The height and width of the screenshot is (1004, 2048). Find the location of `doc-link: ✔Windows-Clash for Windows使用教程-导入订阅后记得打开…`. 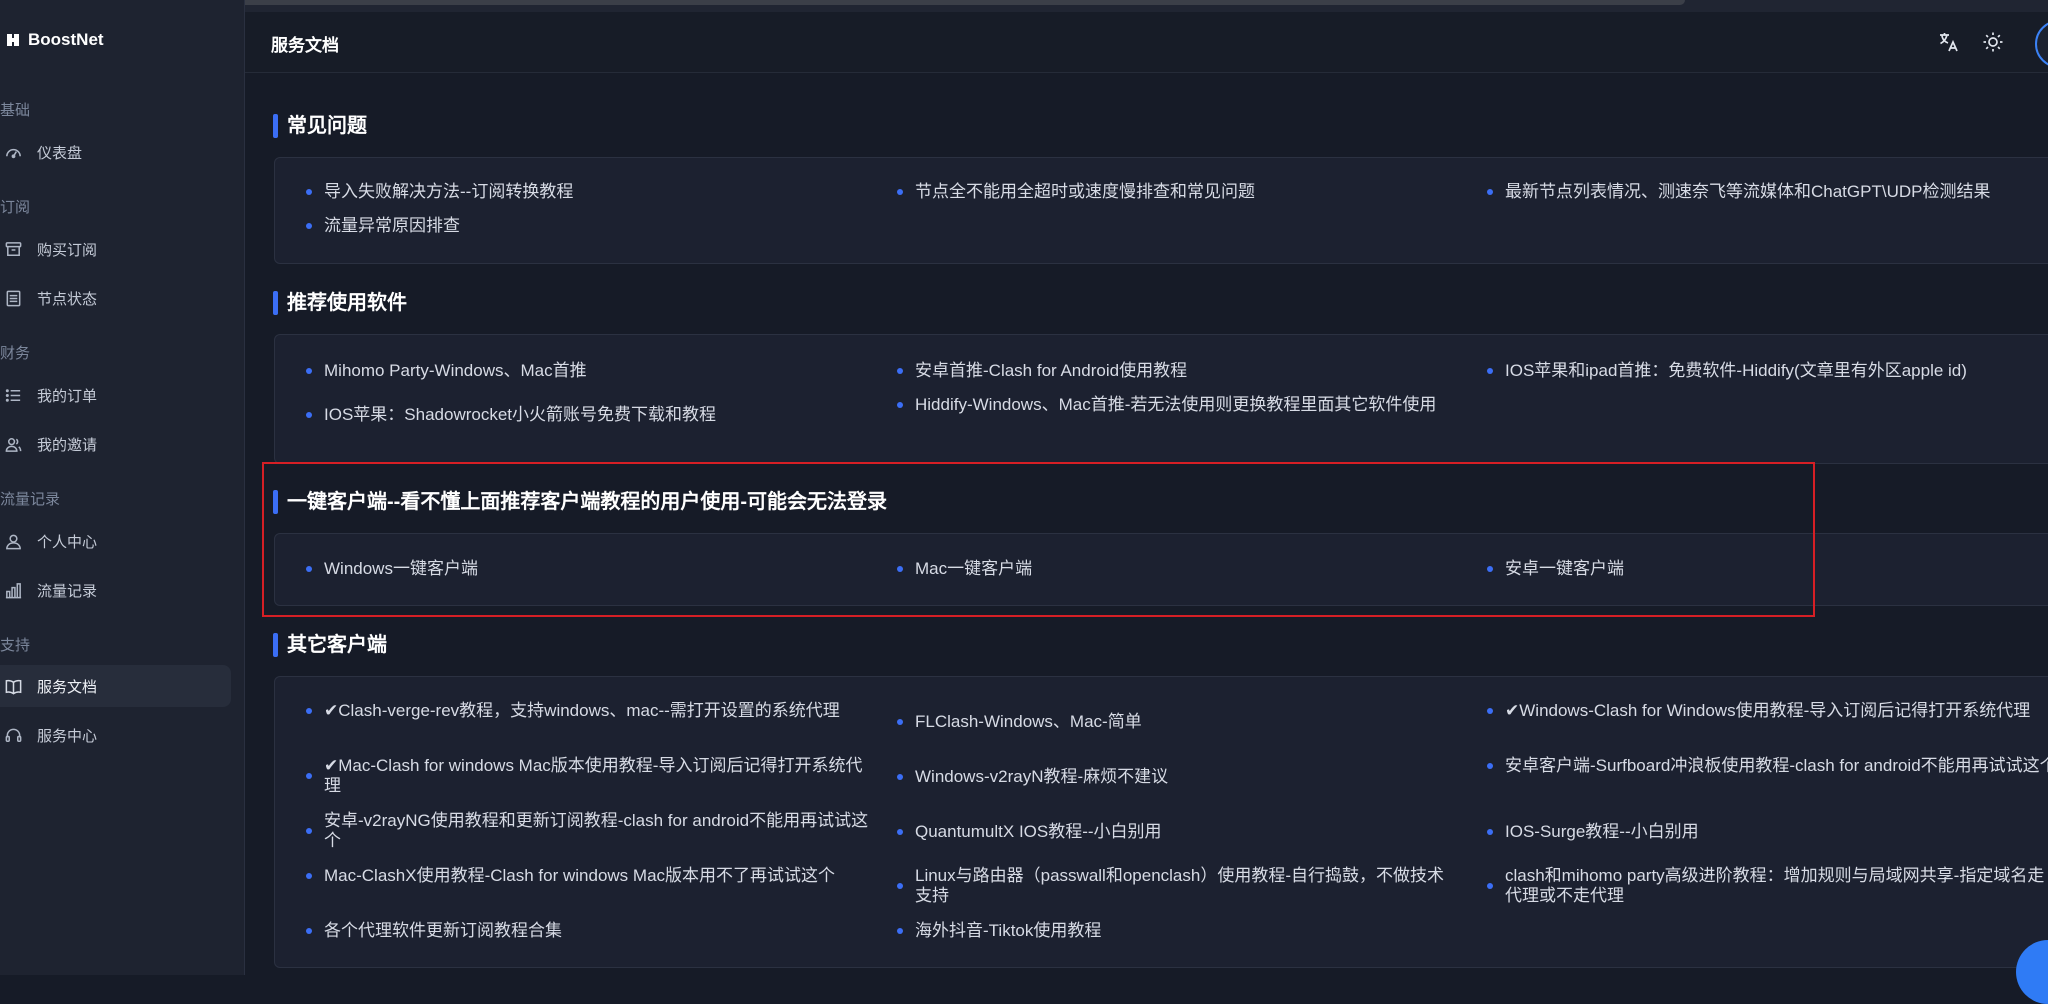

doc-link: ✔Windows-Clash for Windows使用教程-导入订阅后记得打开… is located at coordinates (1767, 711).